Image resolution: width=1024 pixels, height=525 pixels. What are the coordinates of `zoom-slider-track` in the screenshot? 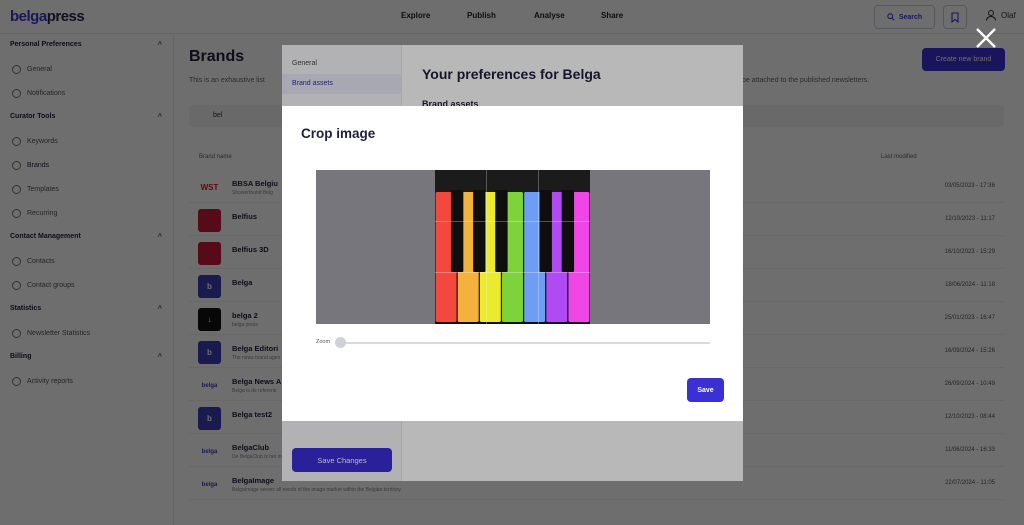 It's located at (525, 343).